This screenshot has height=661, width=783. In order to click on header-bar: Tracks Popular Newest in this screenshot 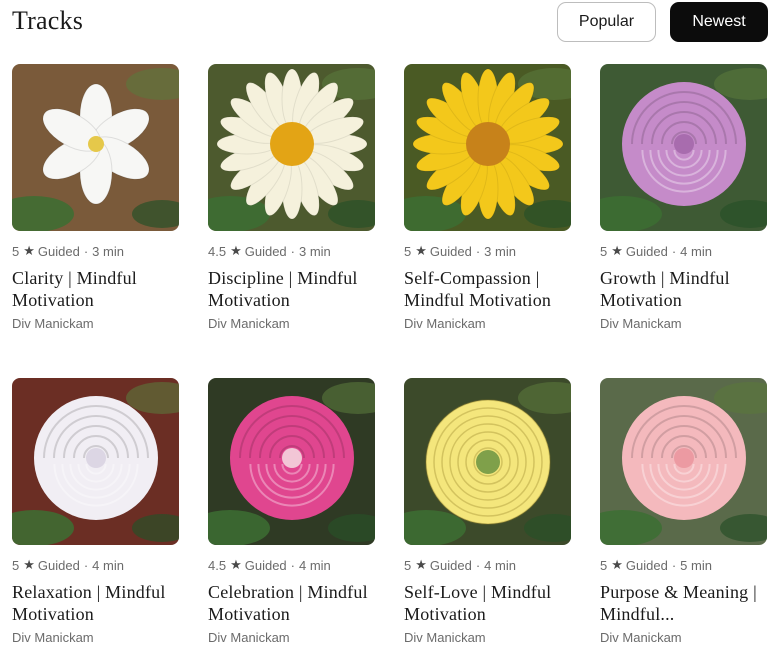, I will do `click(391, 23)`.